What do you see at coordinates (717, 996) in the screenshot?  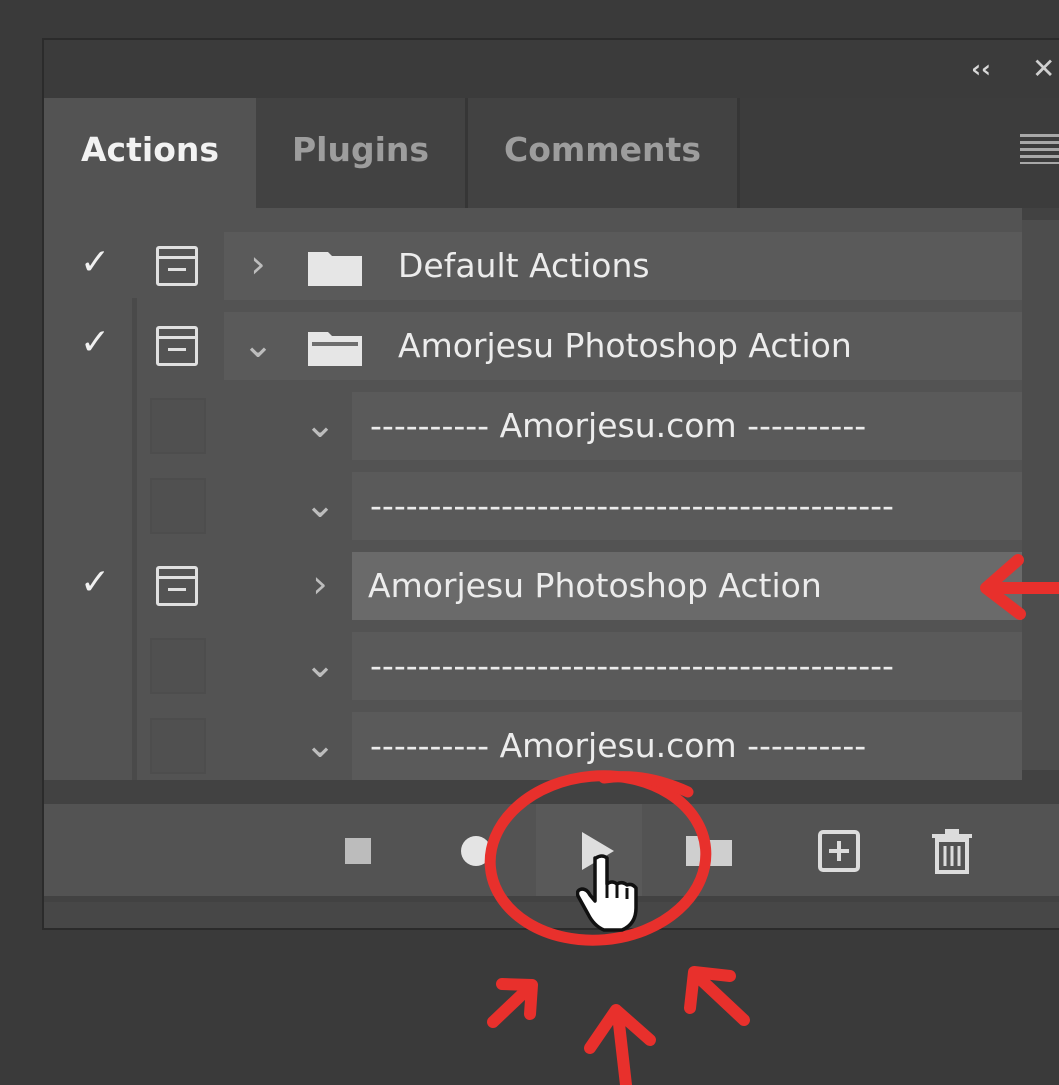 I see `arrow-pointer-right-bottom` at bounding box center [717, 996].